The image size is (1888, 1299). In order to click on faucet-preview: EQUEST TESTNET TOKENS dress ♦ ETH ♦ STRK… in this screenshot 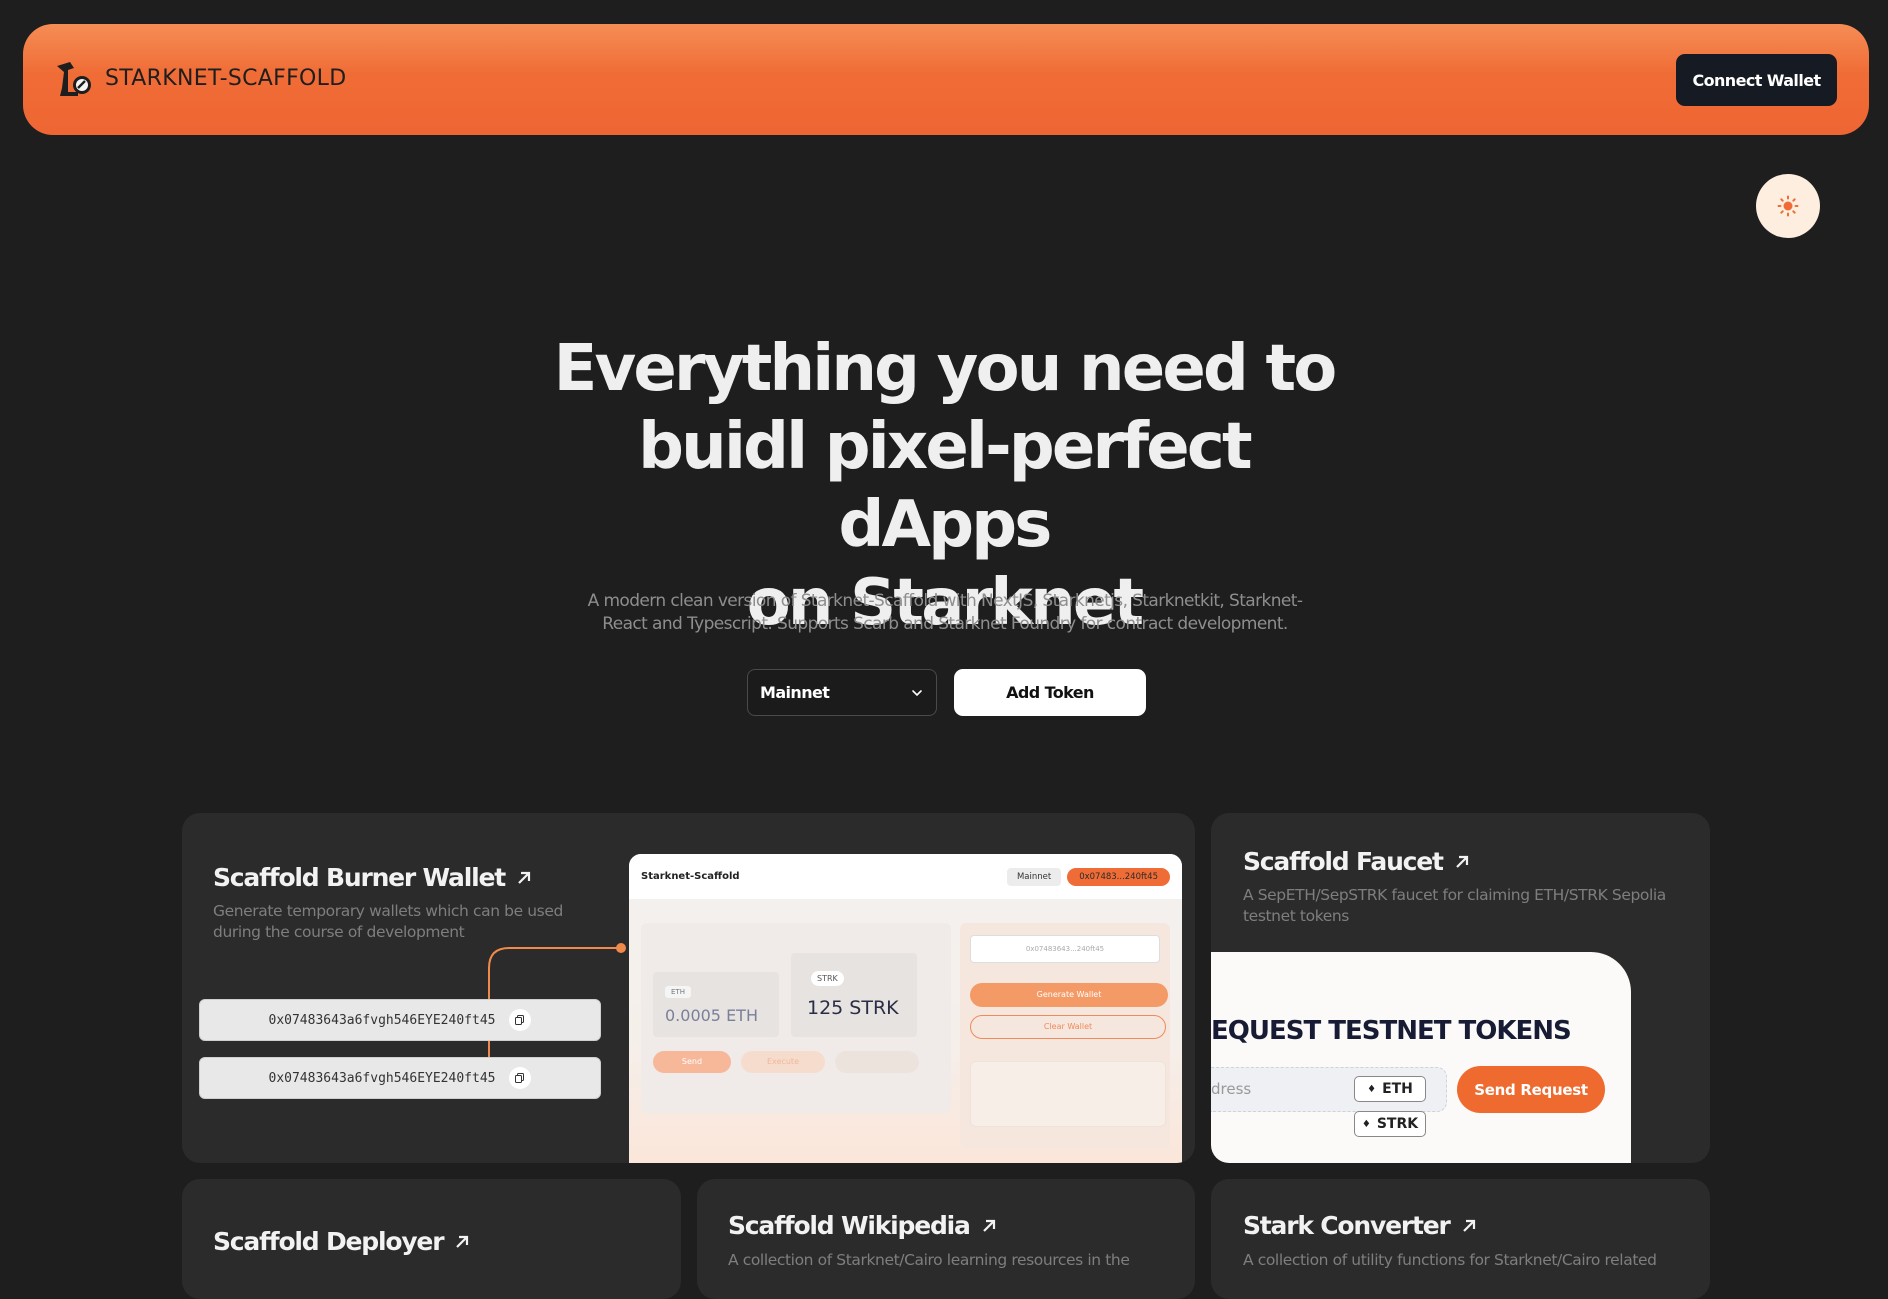, I will do `click(1421, 1057)`.